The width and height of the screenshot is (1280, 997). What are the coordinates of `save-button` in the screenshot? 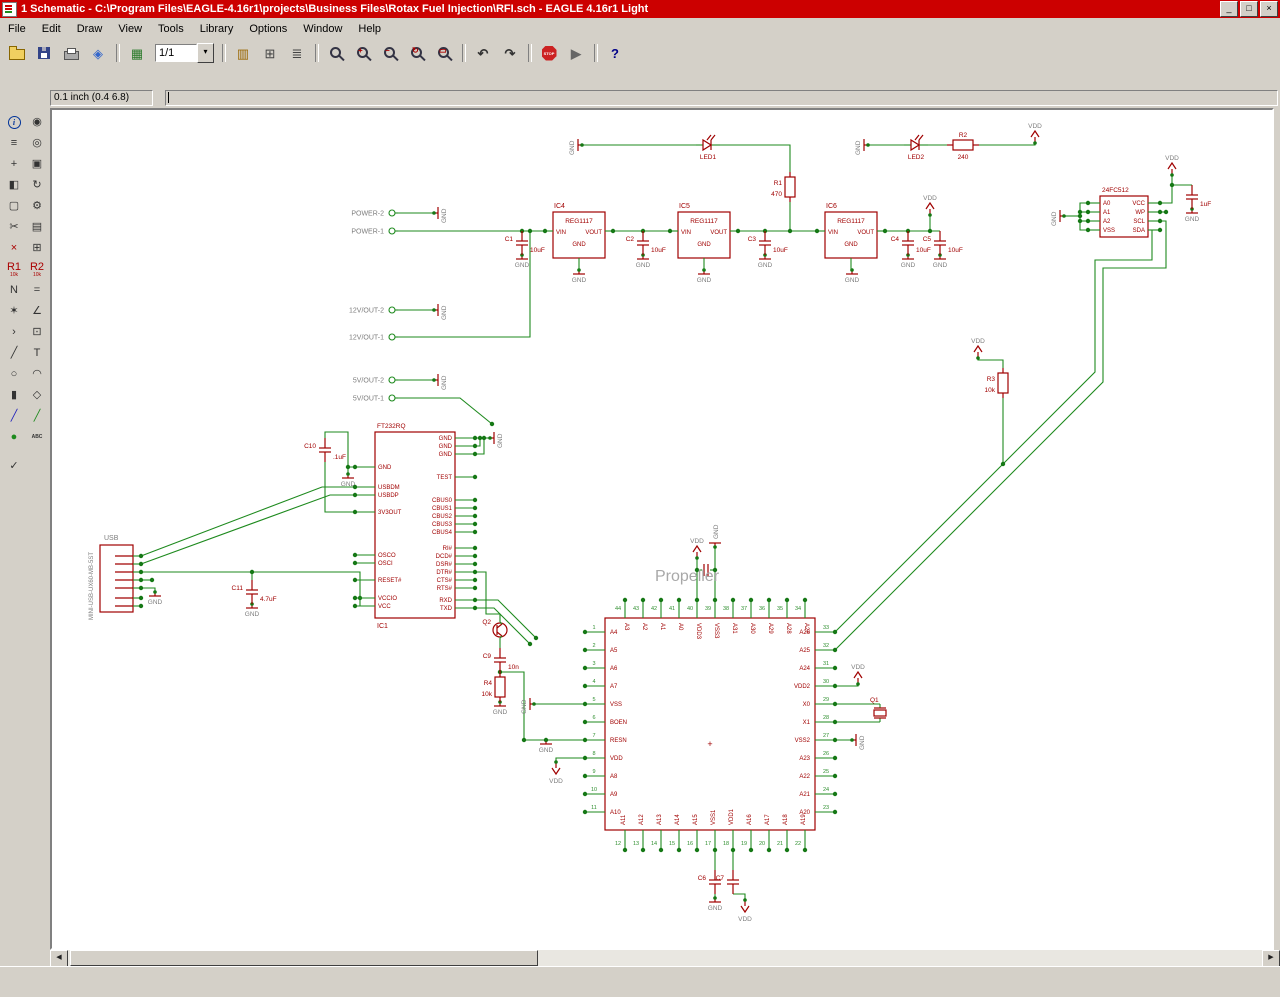 It's located at (44, 53).